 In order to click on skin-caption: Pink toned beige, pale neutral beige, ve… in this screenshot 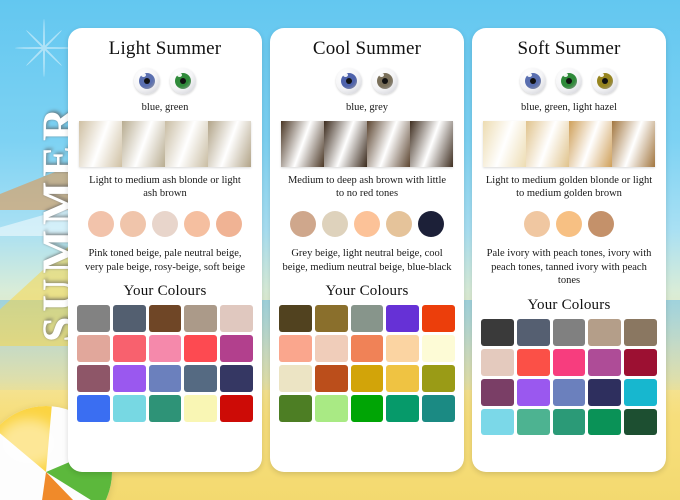, I will do `click(165, 260)`.